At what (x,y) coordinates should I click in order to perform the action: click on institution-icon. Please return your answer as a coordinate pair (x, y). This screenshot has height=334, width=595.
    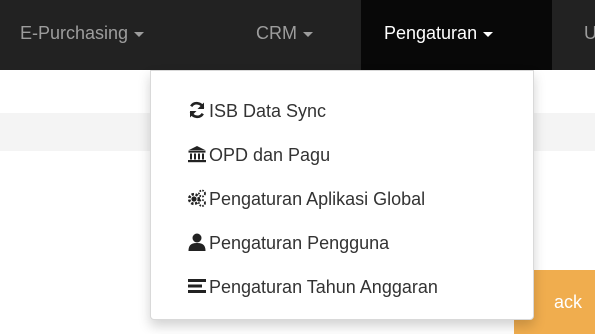
    Looking at the image, I should click on (197, 154).